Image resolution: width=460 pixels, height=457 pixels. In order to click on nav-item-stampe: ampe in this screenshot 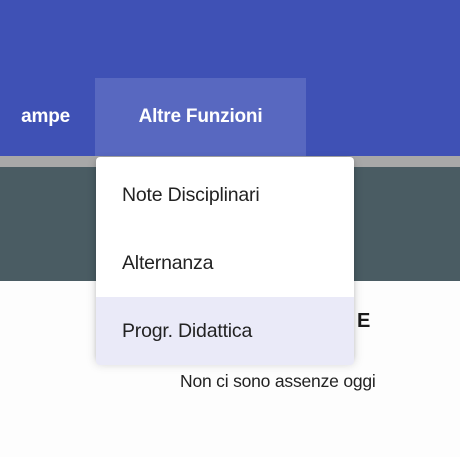, I will do `click(40, 117)`.